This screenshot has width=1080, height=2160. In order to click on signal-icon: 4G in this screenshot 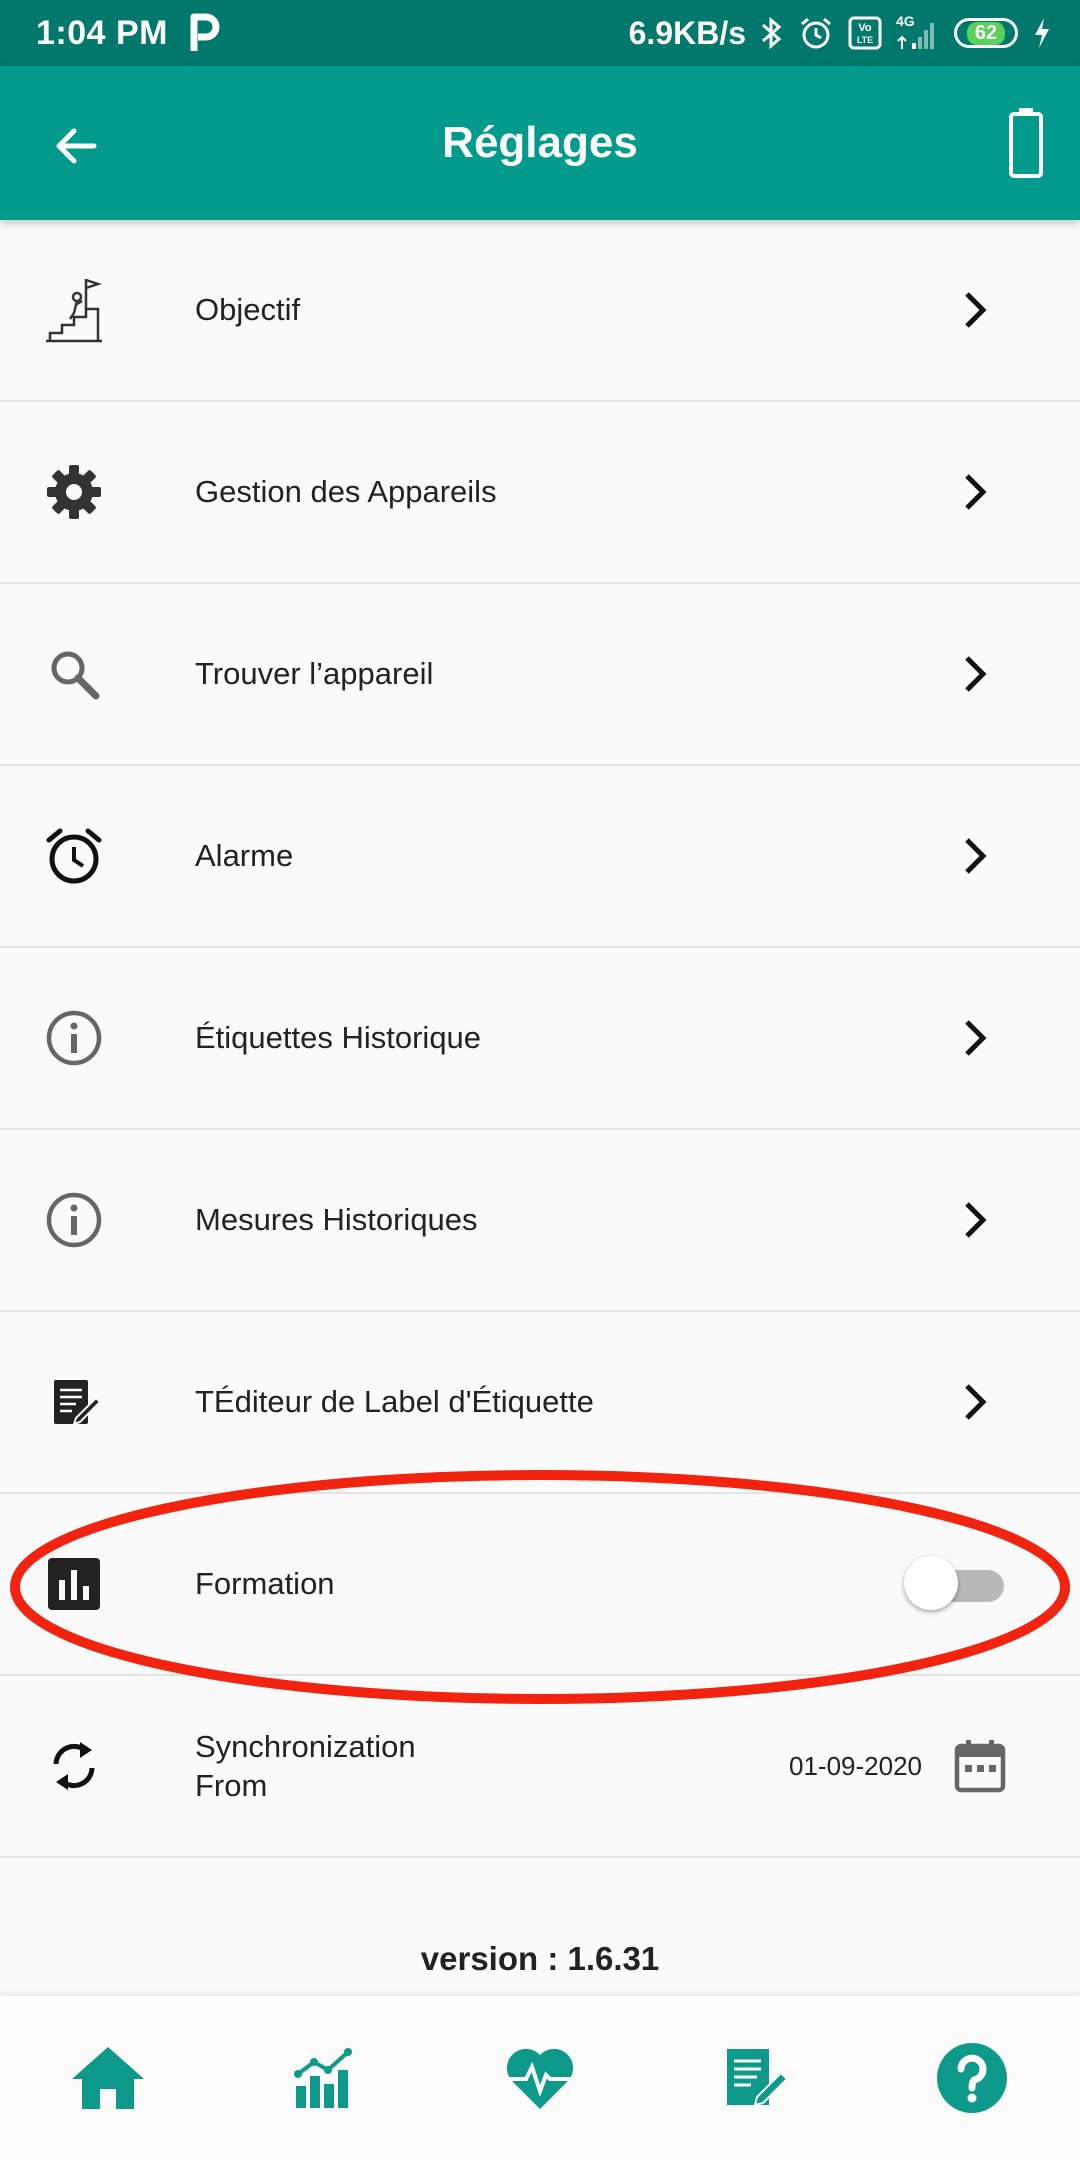, I will do `click(918, 32)`.